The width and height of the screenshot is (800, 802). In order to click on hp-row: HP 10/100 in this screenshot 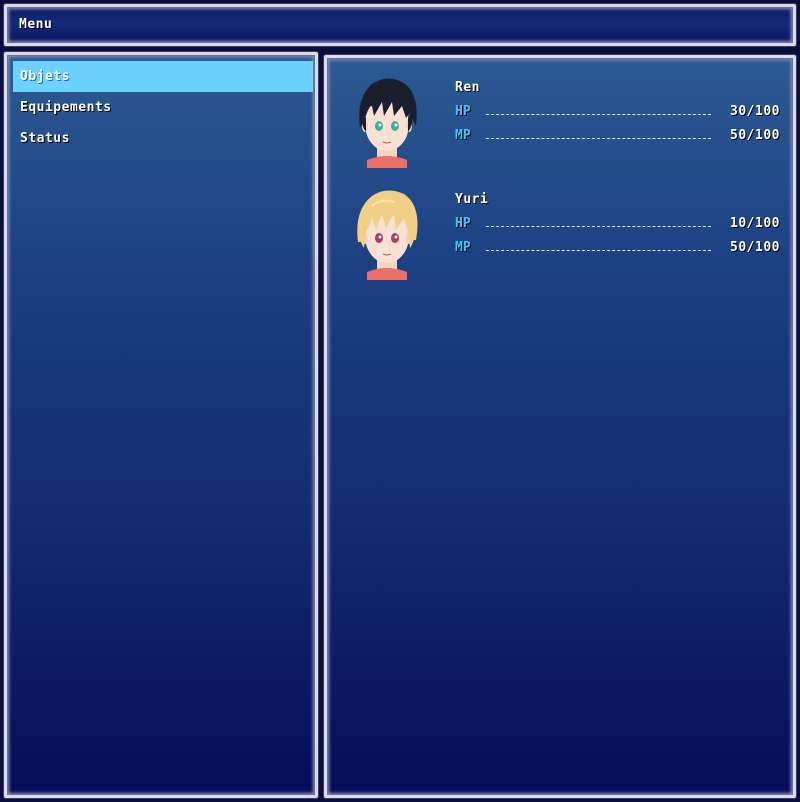, I will do `click(617, 226)`.